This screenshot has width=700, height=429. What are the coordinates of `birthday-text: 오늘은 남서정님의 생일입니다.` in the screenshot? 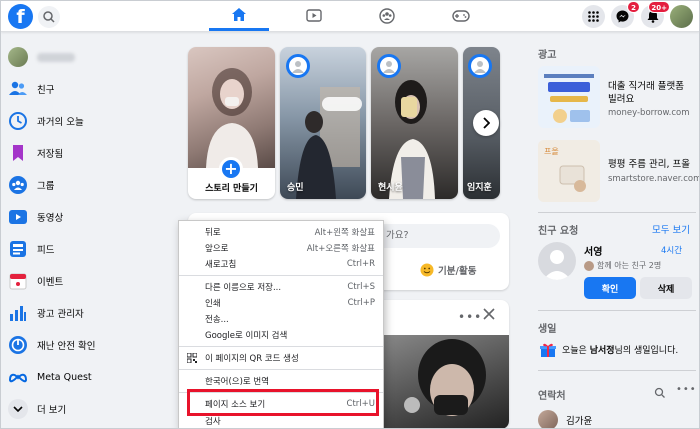 It's located at (620, 349).